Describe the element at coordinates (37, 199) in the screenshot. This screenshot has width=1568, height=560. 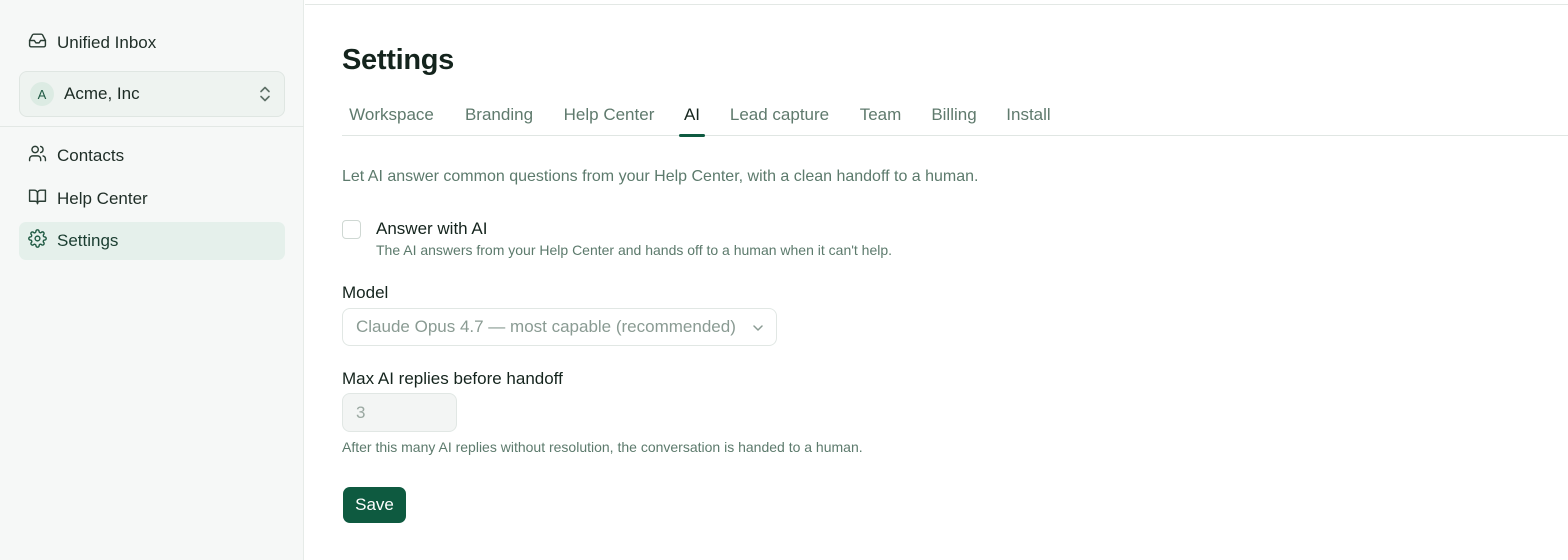
I see `book-icon` at that location.